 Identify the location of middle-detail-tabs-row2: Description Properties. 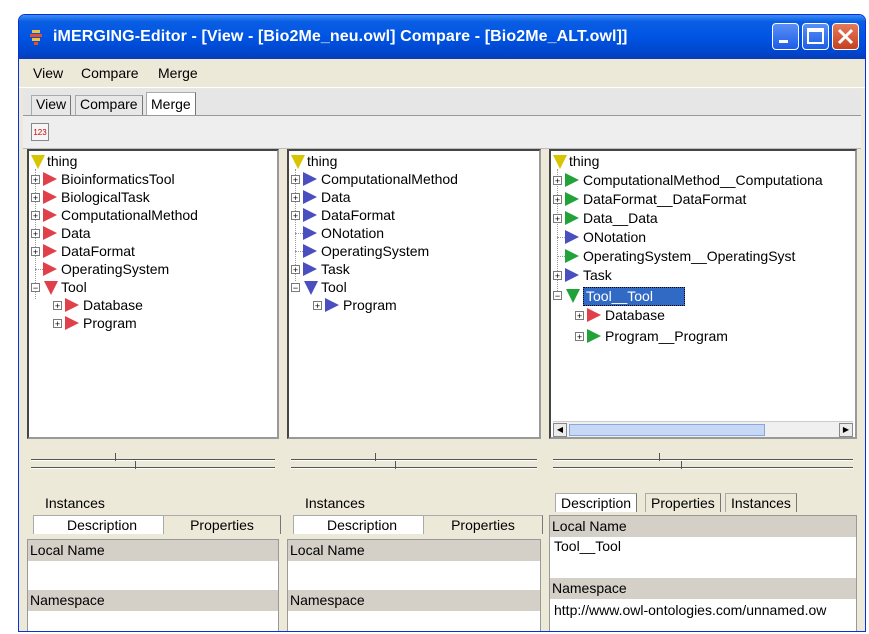
(415, 517).